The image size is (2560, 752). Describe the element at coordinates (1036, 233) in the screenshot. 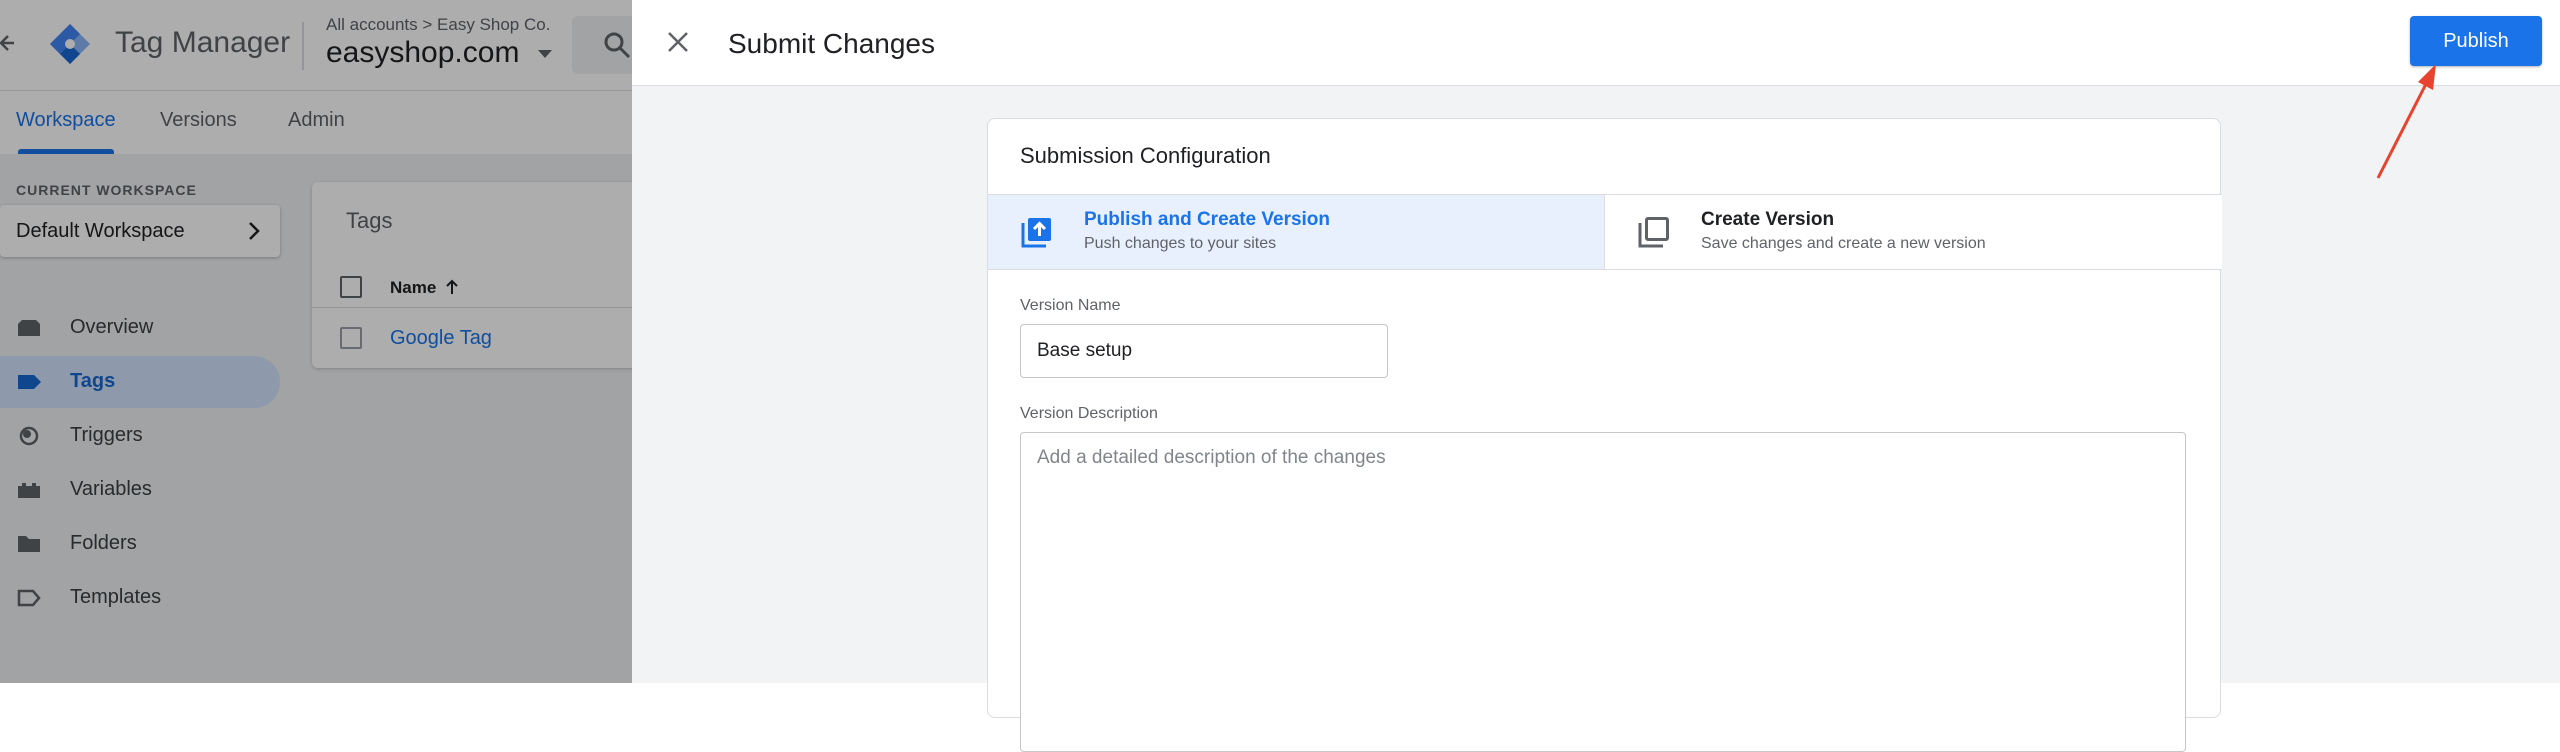

I see `publish-upload-icon` at that location.